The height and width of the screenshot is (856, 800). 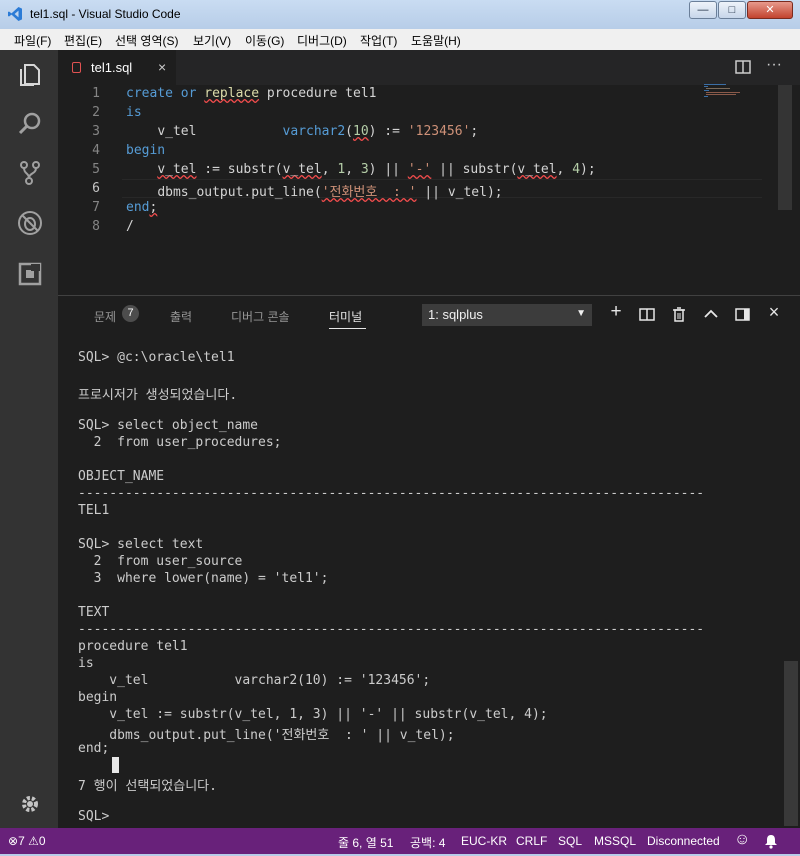 I want to click on kill-terminal-trash-icon, so click(x=679, y=314).